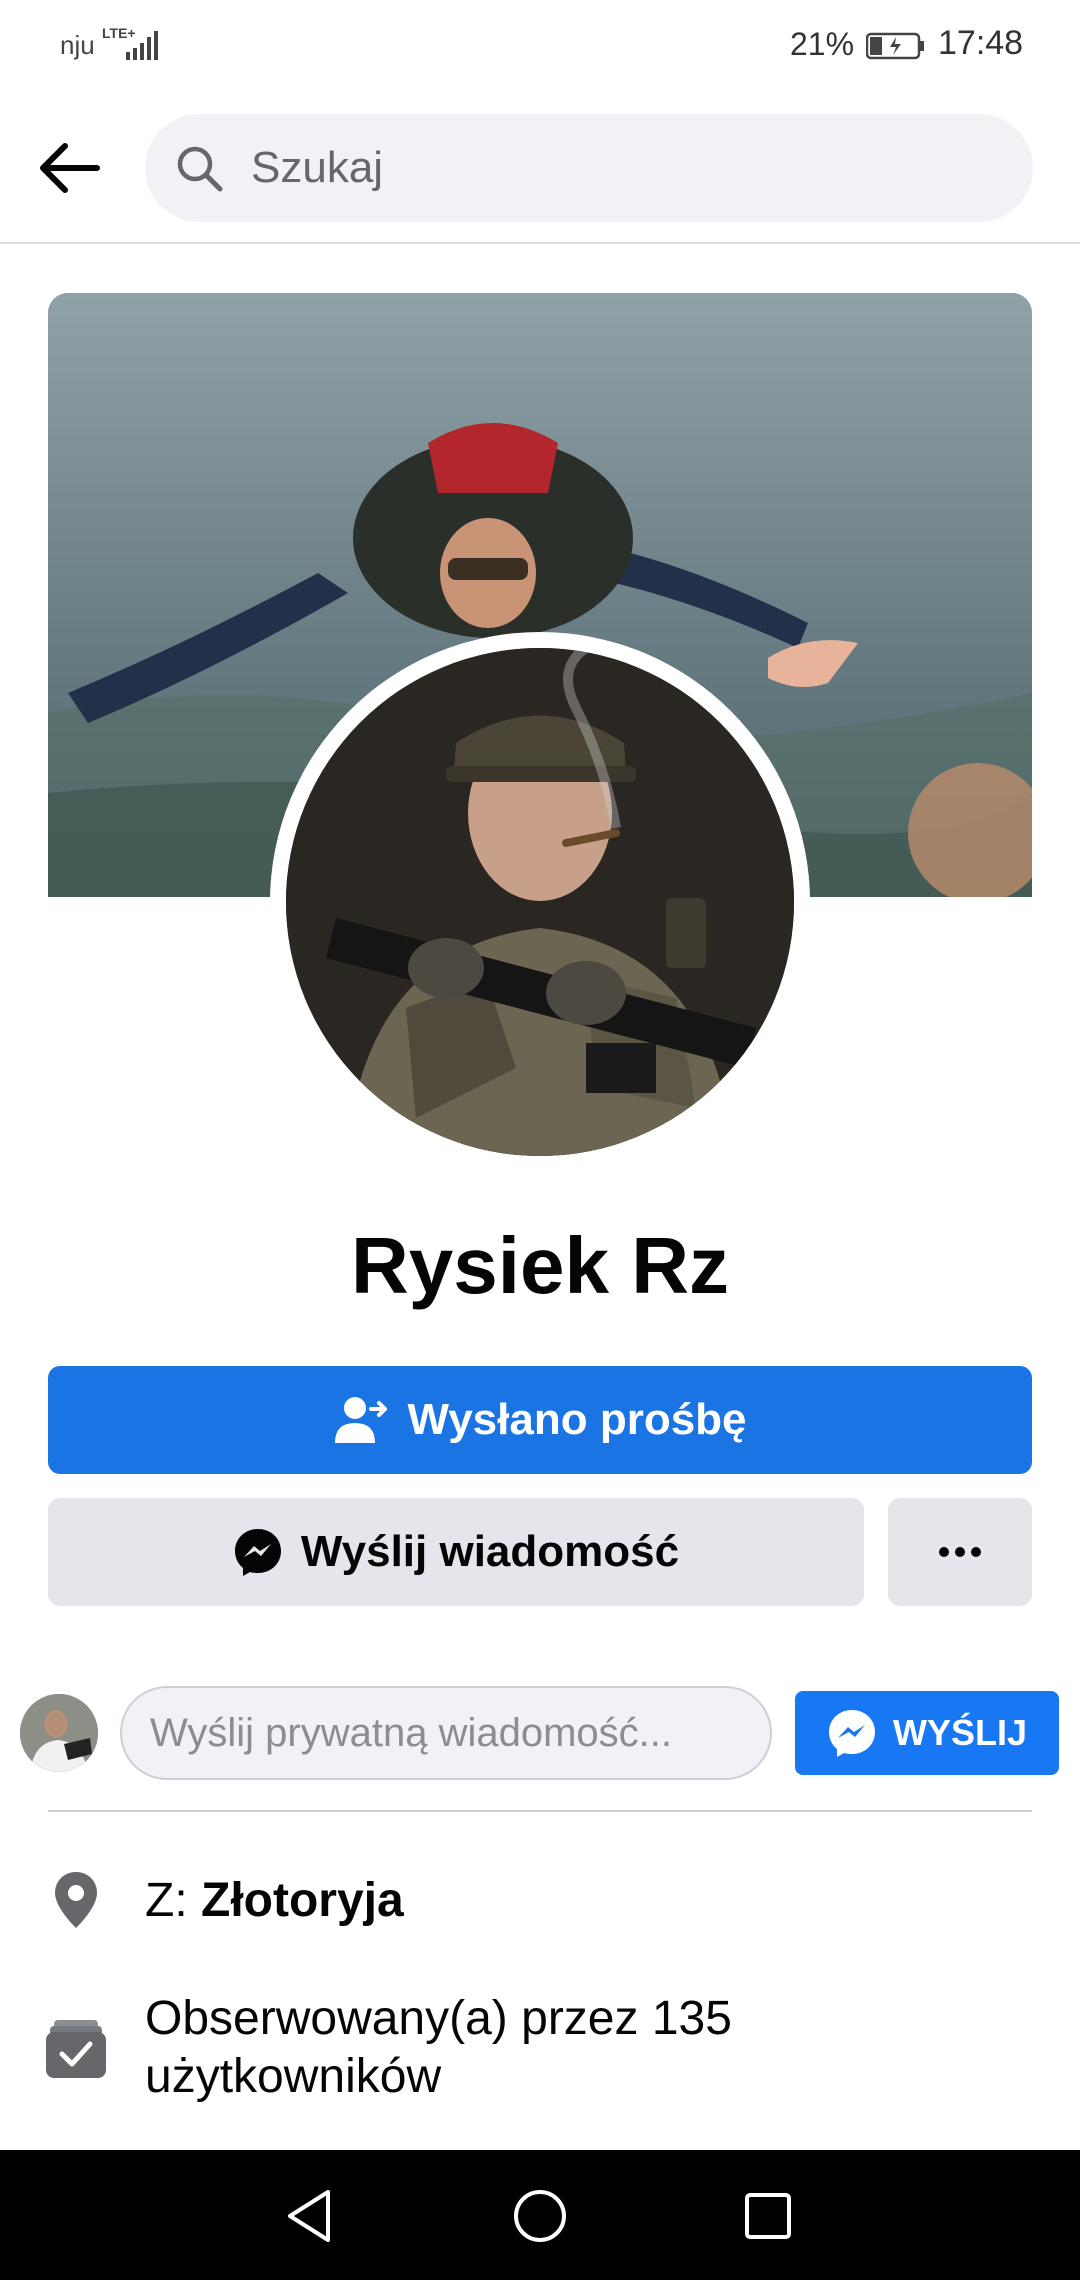 The height and width of the screenshot is (2280, 1080). What do you see at coordinates (540, 1265) in the screenshot?
I see `profile-name: Rysiek Rz` at bounding box center [540, 1265].